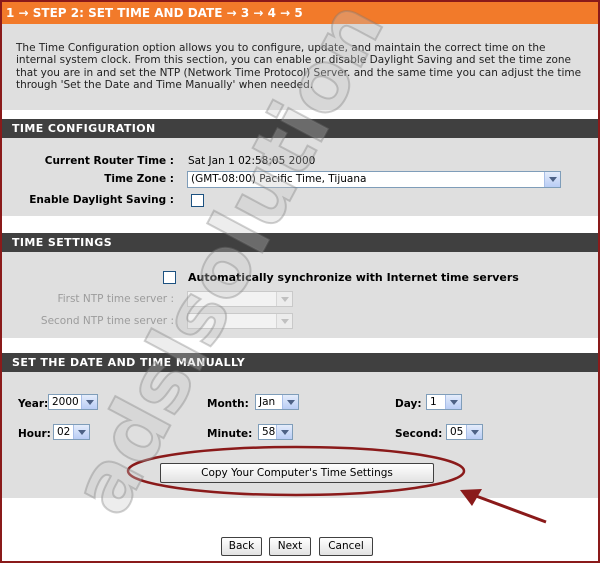 The width and height of the screenshot is (600, 563). I want to click on ntp1-label: First NTP time server :, so click(115, 299).